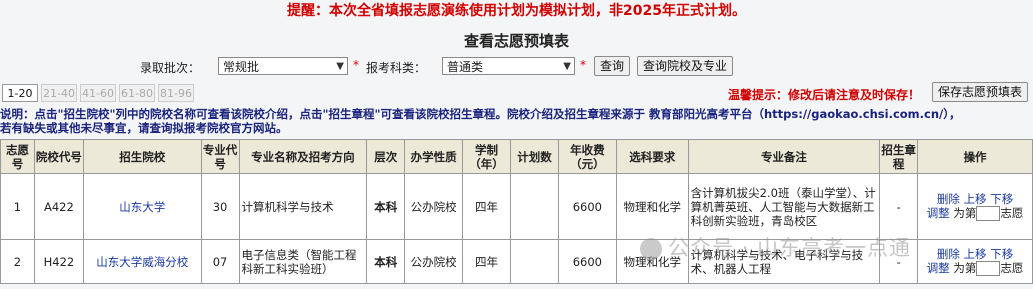 The image size is (1033, 289). What do you see at coordinates (487, 156) in the screenshot?
I see `col-header: 学制（年）` at bounding box center [487, 156].